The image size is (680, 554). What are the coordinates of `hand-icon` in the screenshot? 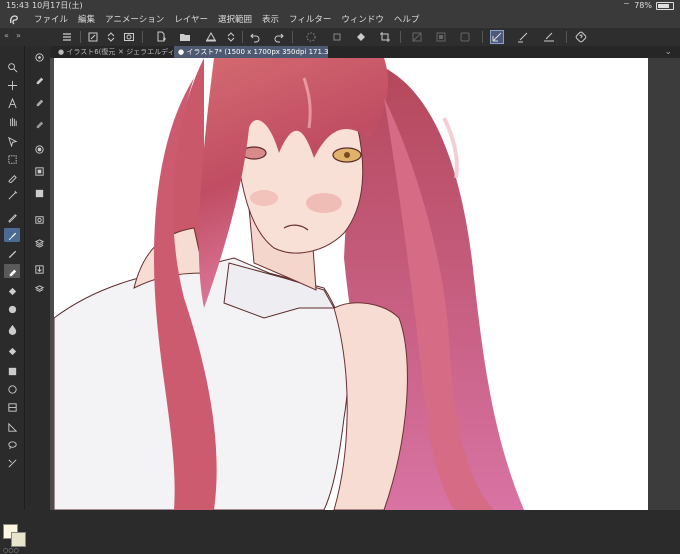 It's located at (12, 121).